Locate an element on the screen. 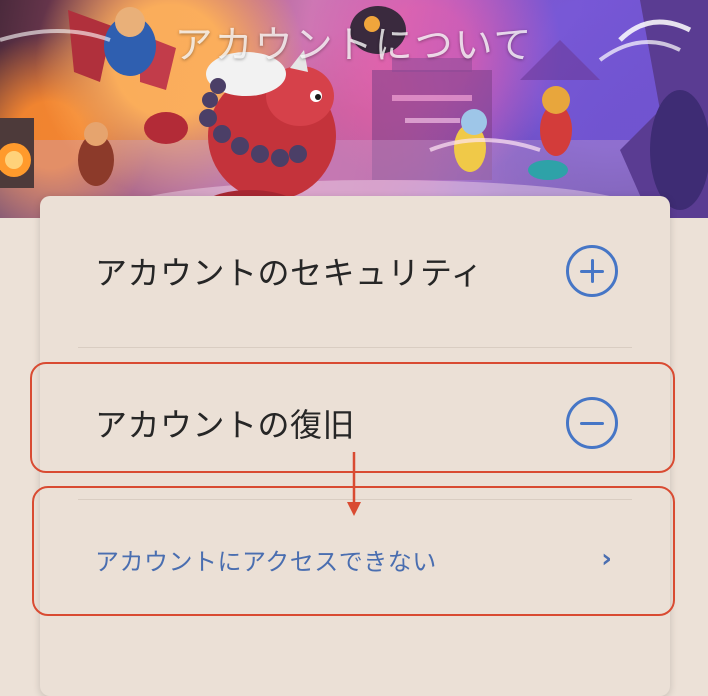 This screenshot has width=708, height=696. plus-circle-icon is located at coordinates (592, 271).